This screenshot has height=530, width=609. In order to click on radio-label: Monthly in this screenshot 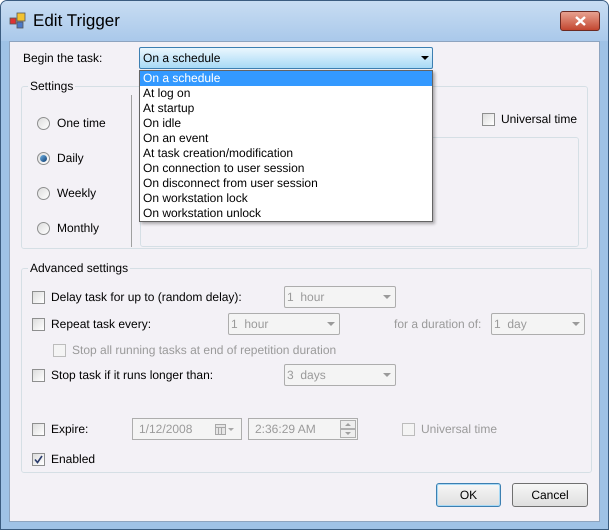, I will do `click(78, 228)`.